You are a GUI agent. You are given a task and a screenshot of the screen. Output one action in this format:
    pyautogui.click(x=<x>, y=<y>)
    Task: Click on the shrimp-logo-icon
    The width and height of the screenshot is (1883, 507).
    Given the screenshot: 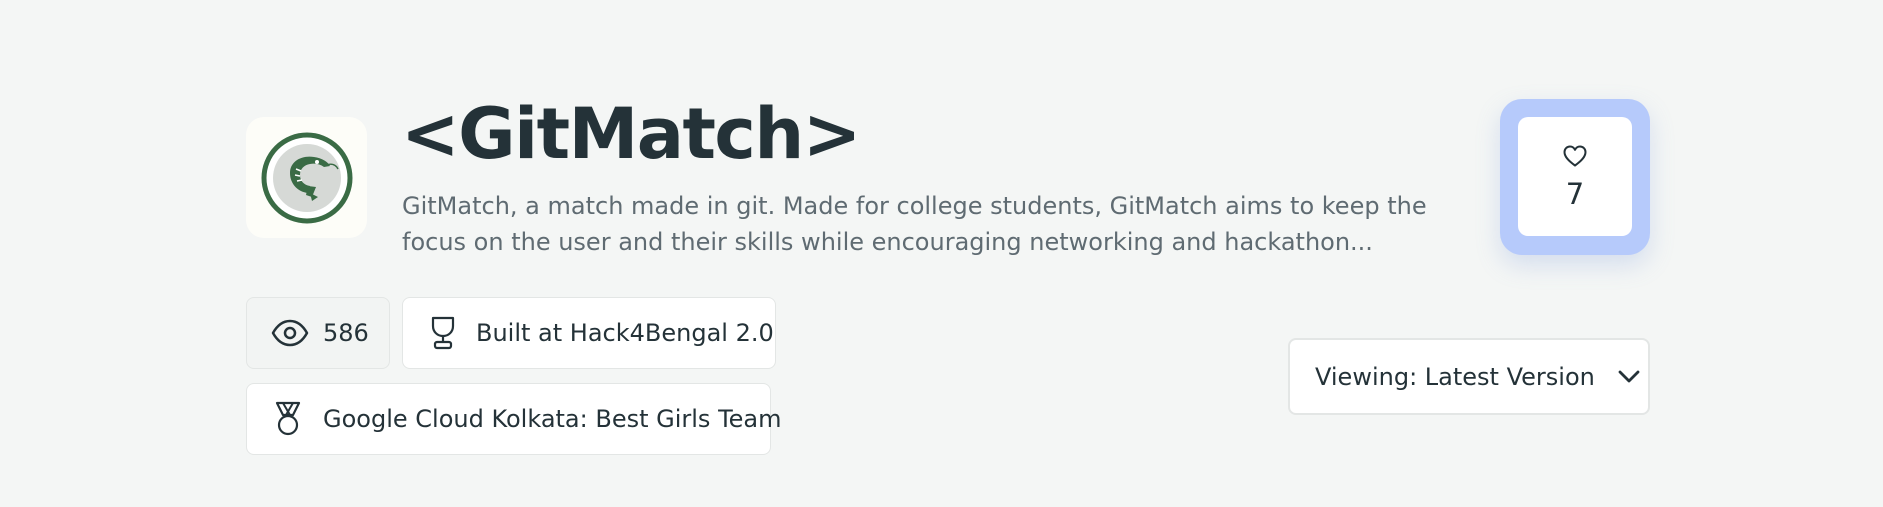 What is the action you would take?
    pyautogui.click(x=306, y=177)
    